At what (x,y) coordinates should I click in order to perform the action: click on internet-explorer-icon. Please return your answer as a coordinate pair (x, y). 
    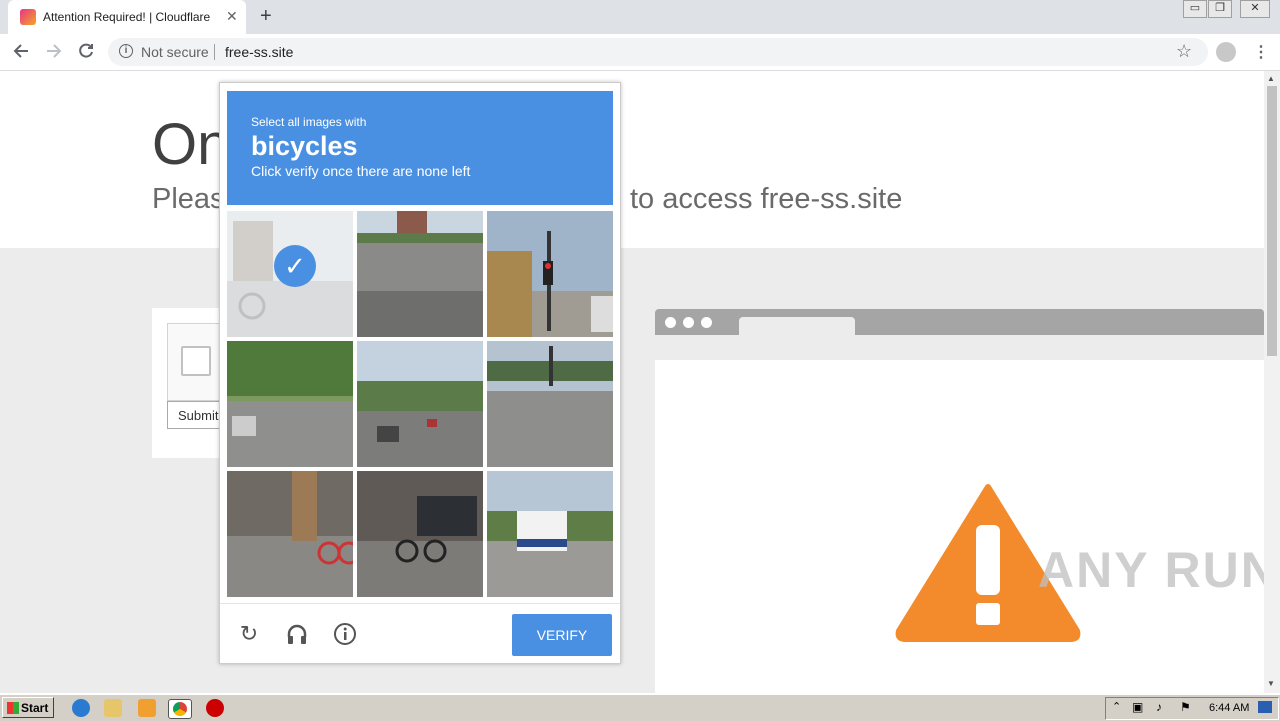
    Looking at the image, I should click on (81, 708).